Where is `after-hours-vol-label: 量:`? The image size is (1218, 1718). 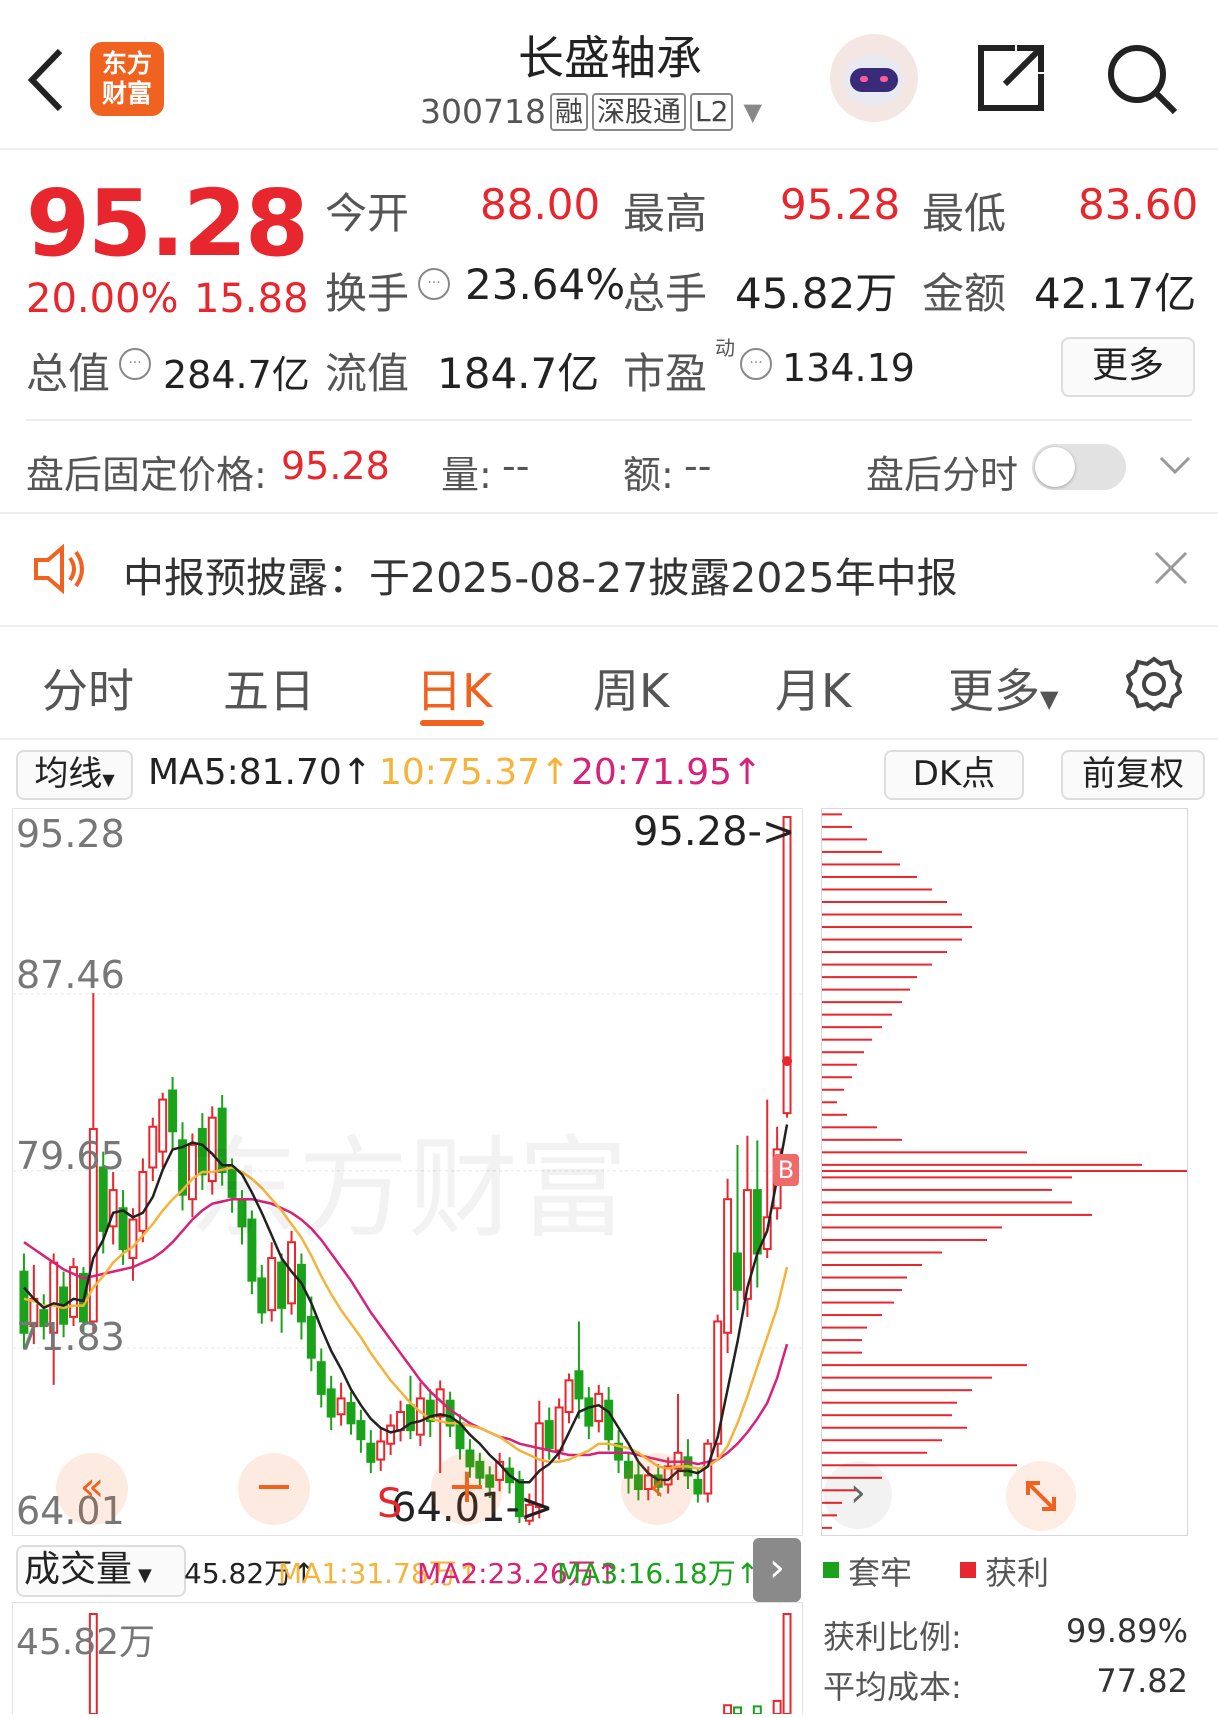 after-hours-vol-label: 量: is located at coordinates (466, 475).